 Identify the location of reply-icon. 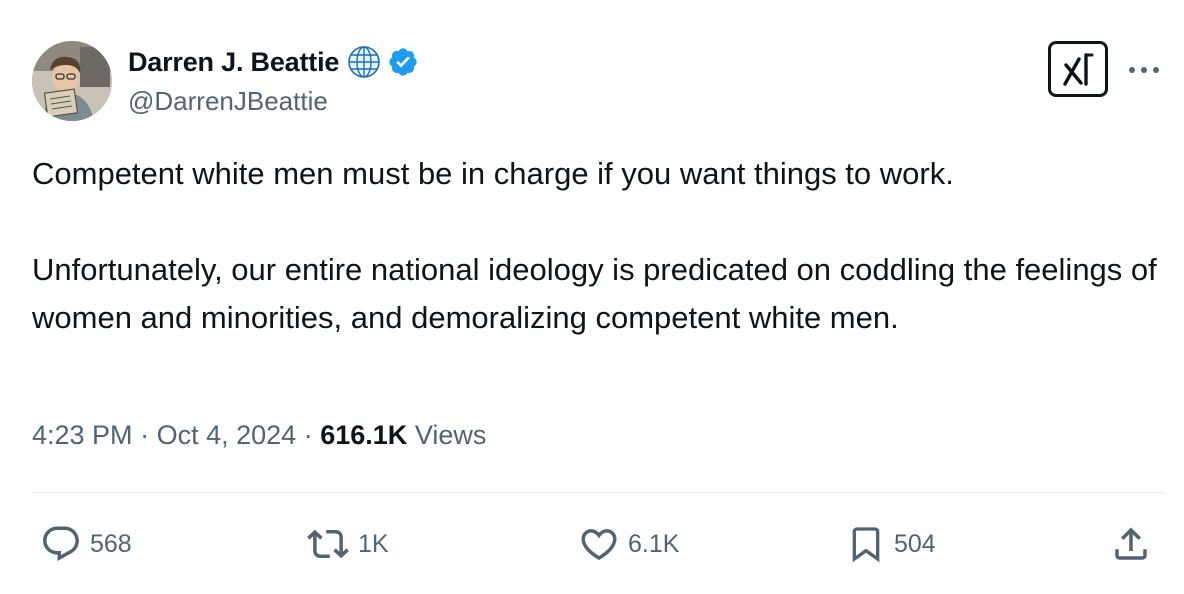
(61, 543).